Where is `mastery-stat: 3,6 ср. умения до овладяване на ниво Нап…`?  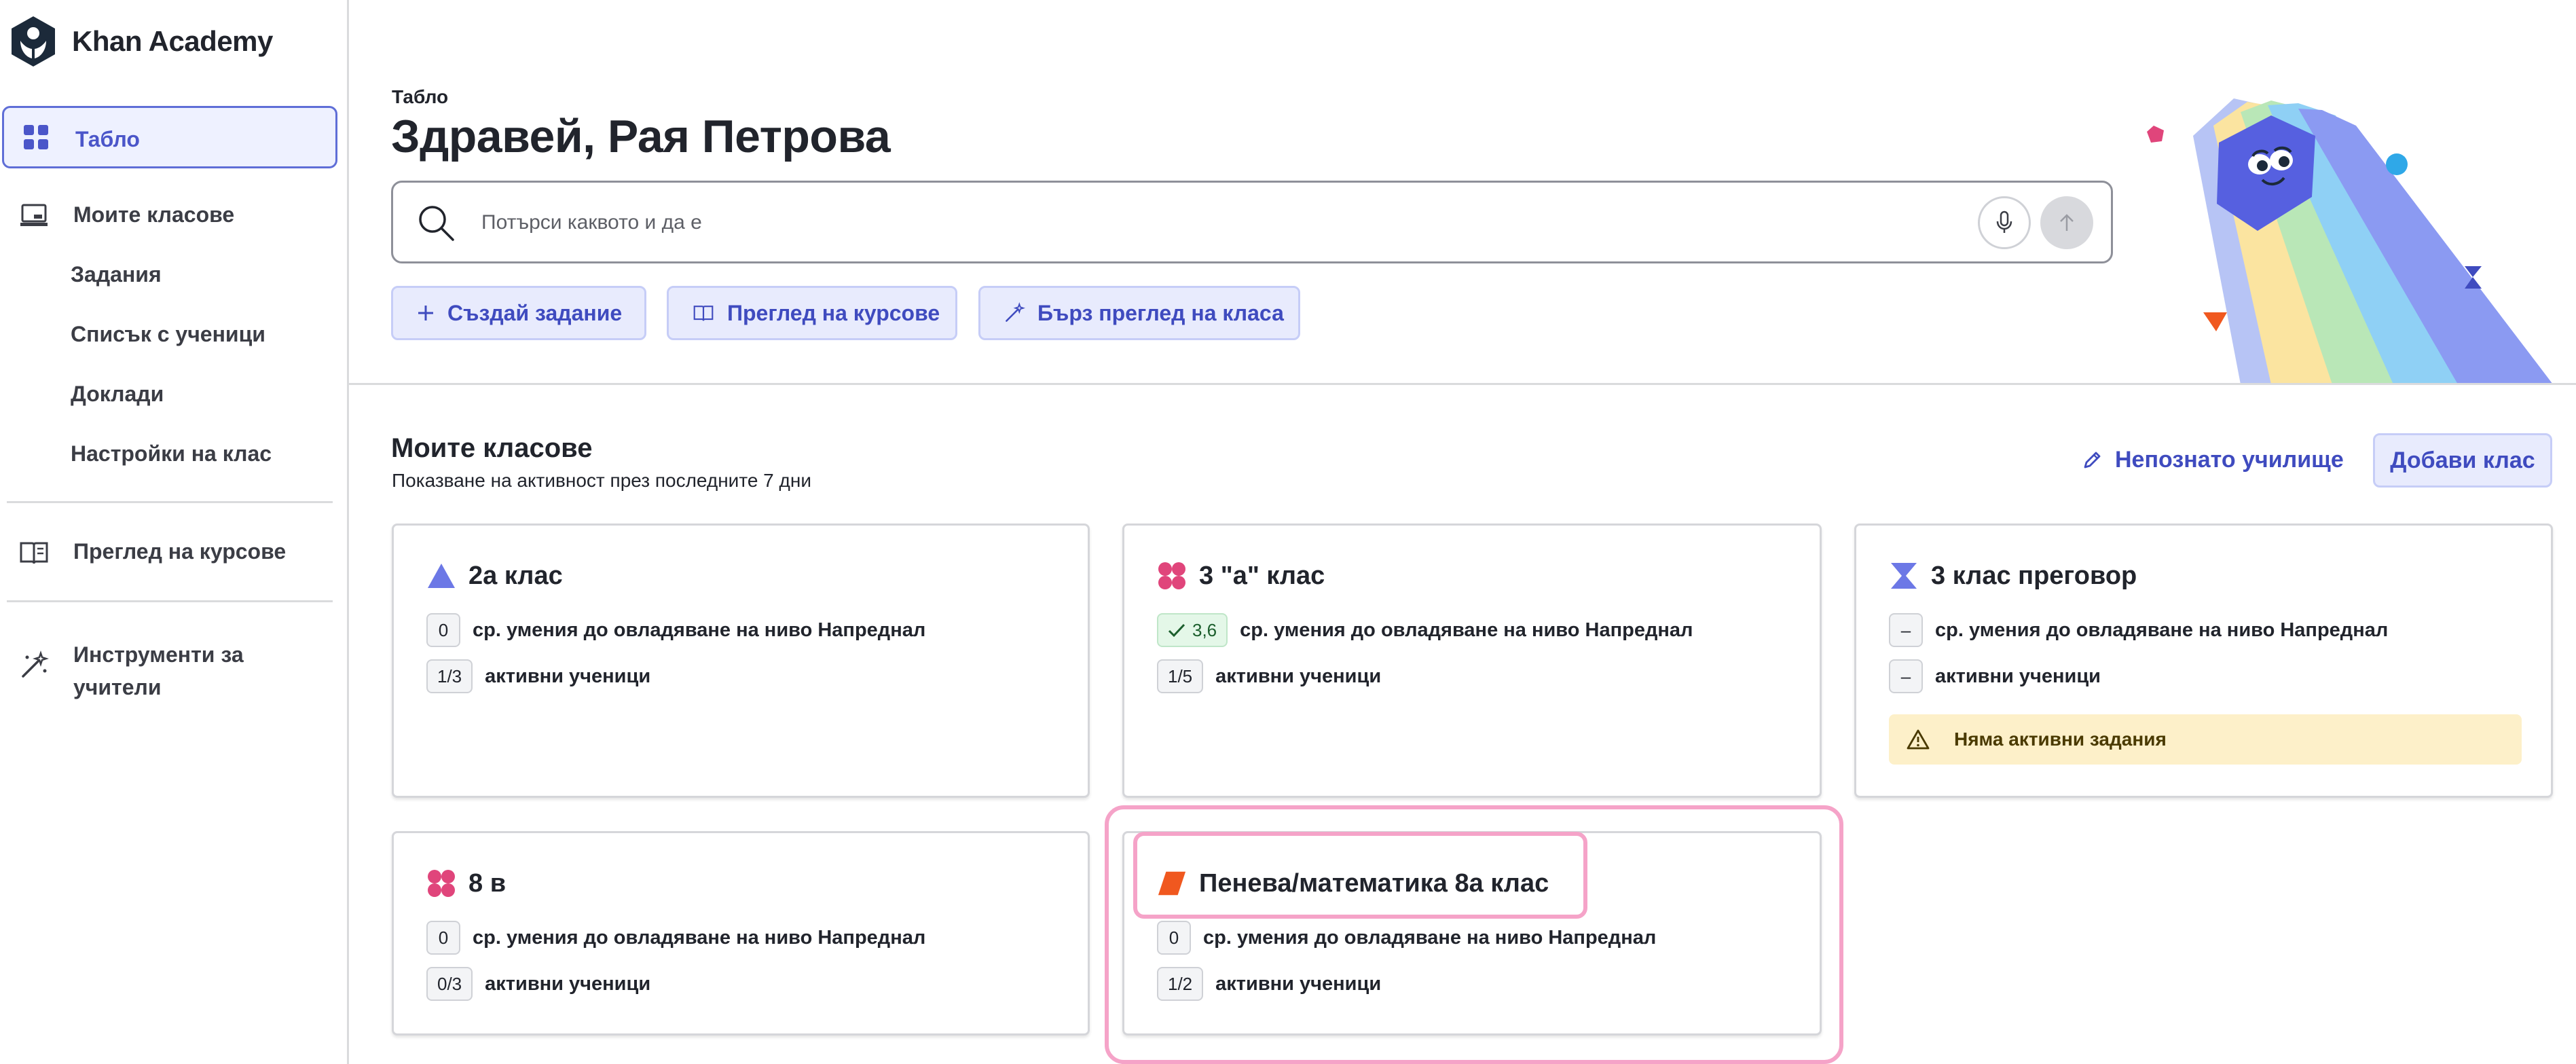 mastery-stat: 3,6 ср. умения до овладяване на ниво Нап… is located at coordinates (1425, 630).